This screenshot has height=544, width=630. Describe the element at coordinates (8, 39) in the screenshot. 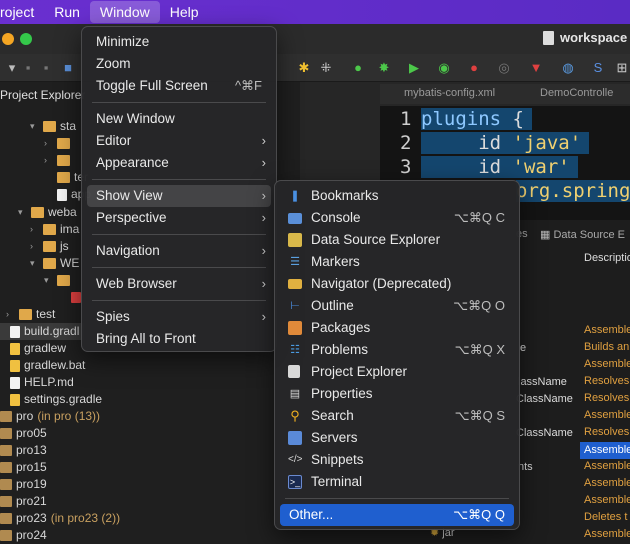

I see `close-icon` at that location.